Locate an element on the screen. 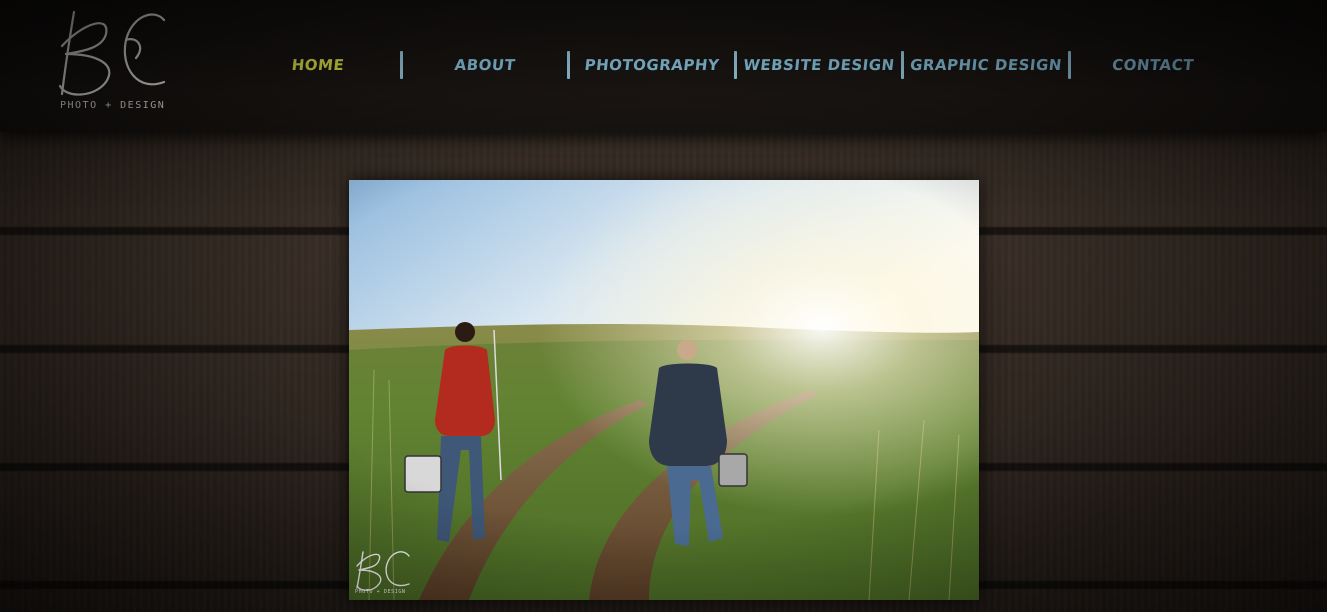  nav-graphic-design: GRAPHIC DESIGN is located at coordinates (986, 65).